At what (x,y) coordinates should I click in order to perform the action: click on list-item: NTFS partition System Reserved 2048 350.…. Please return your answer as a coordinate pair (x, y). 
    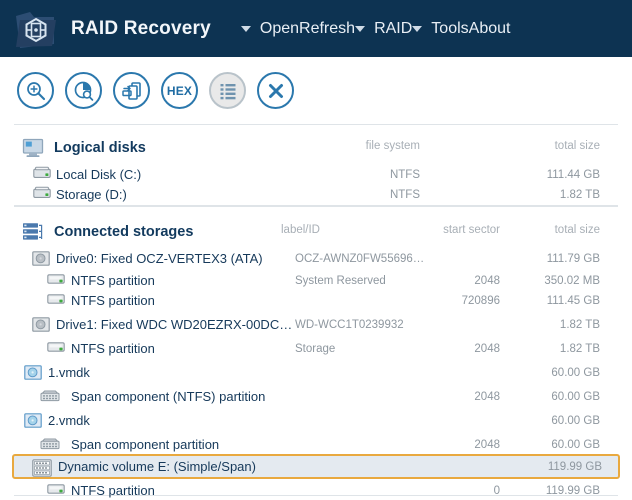
    Looking at the image, I should click on (316, 280).